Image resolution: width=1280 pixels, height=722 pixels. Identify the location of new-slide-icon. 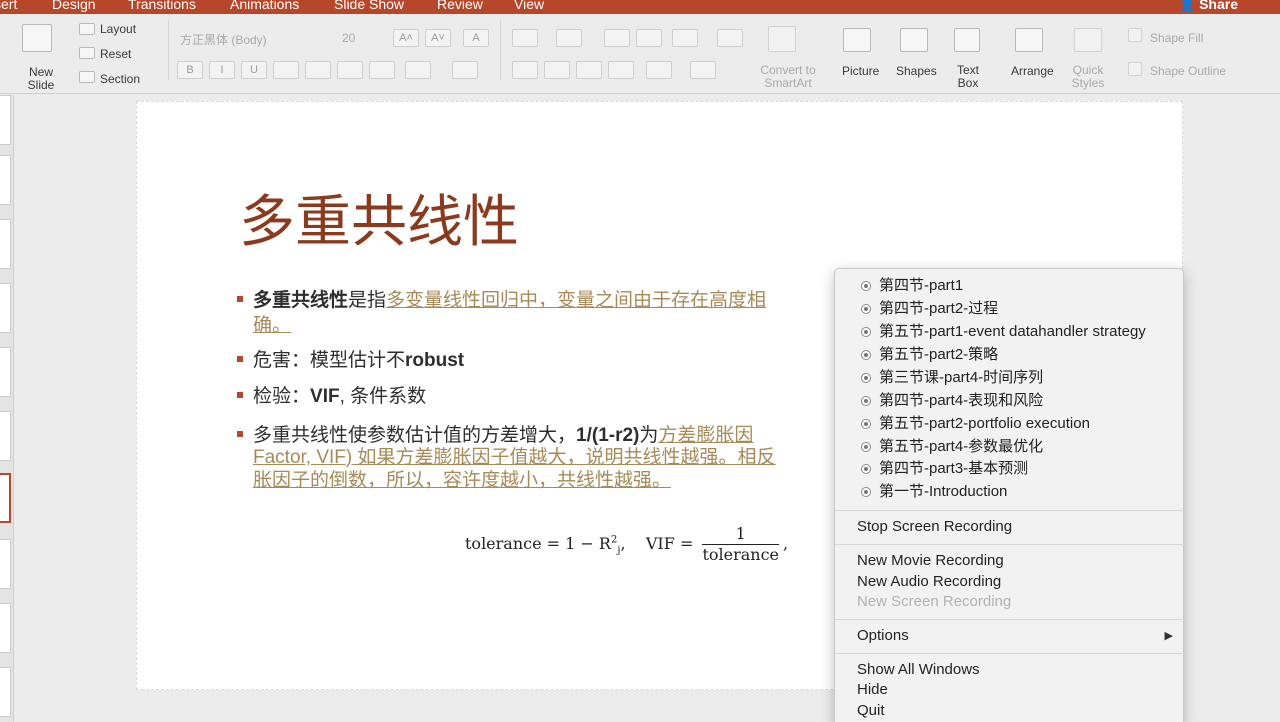
(37, 38).